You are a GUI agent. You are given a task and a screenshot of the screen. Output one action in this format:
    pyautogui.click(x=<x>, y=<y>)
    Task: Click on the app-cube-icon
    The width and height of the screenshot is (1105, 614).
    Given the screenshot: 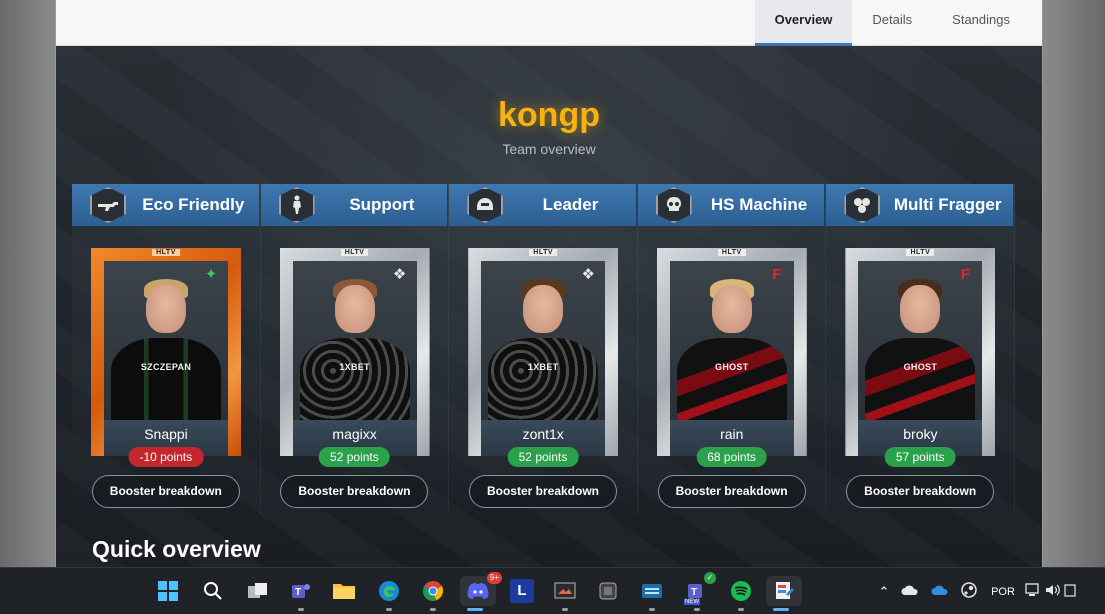 What is the action you would take?
    pyautogui.click(x=608, y=591)
    